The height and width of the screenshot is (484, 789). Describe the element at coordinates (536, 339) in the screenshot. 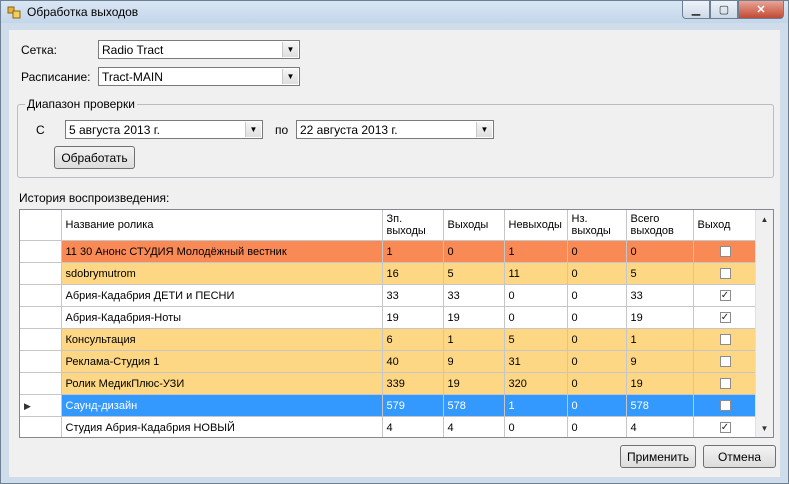

I see `cell-notout: 5` at that location.